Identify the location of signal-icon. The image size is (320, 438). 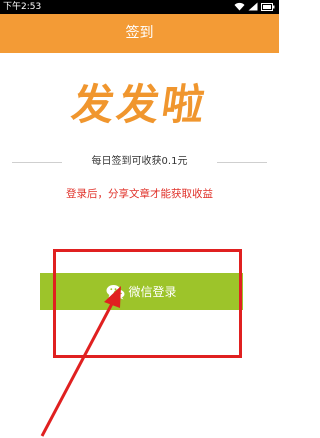
(253, 6).